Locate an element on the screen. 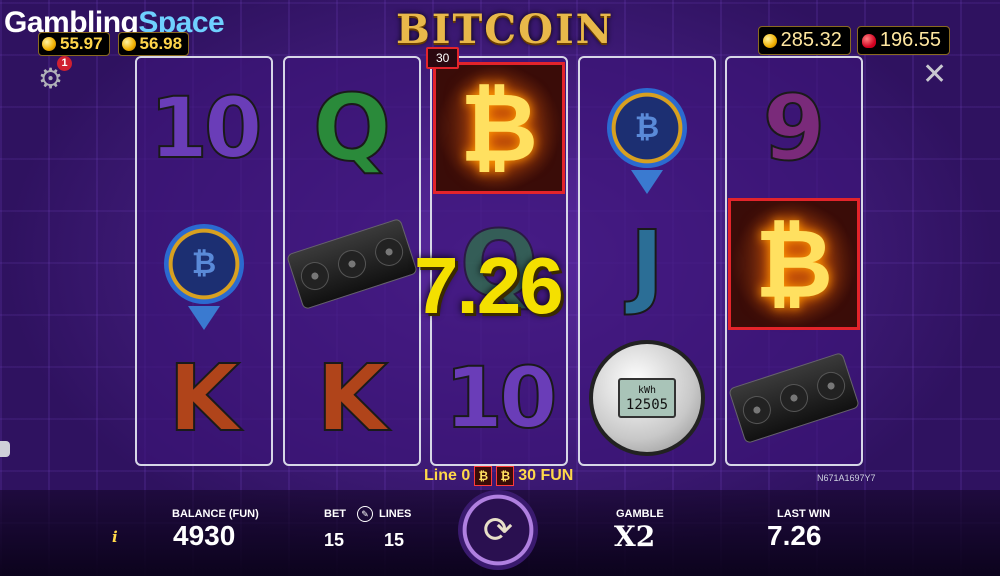 This screenshot has width=1000, height=576. reel-1: 10 ₿ K is located at coordinates (204, 261).